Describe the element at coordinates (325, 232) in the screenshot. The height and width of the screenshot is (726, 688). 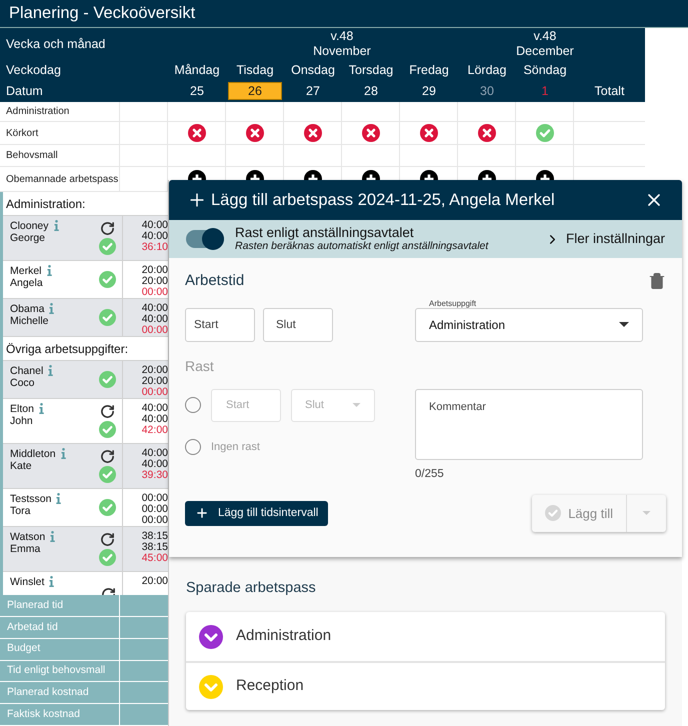
I see `setting-label: Rast enligt anställningsavtalet` at that location.